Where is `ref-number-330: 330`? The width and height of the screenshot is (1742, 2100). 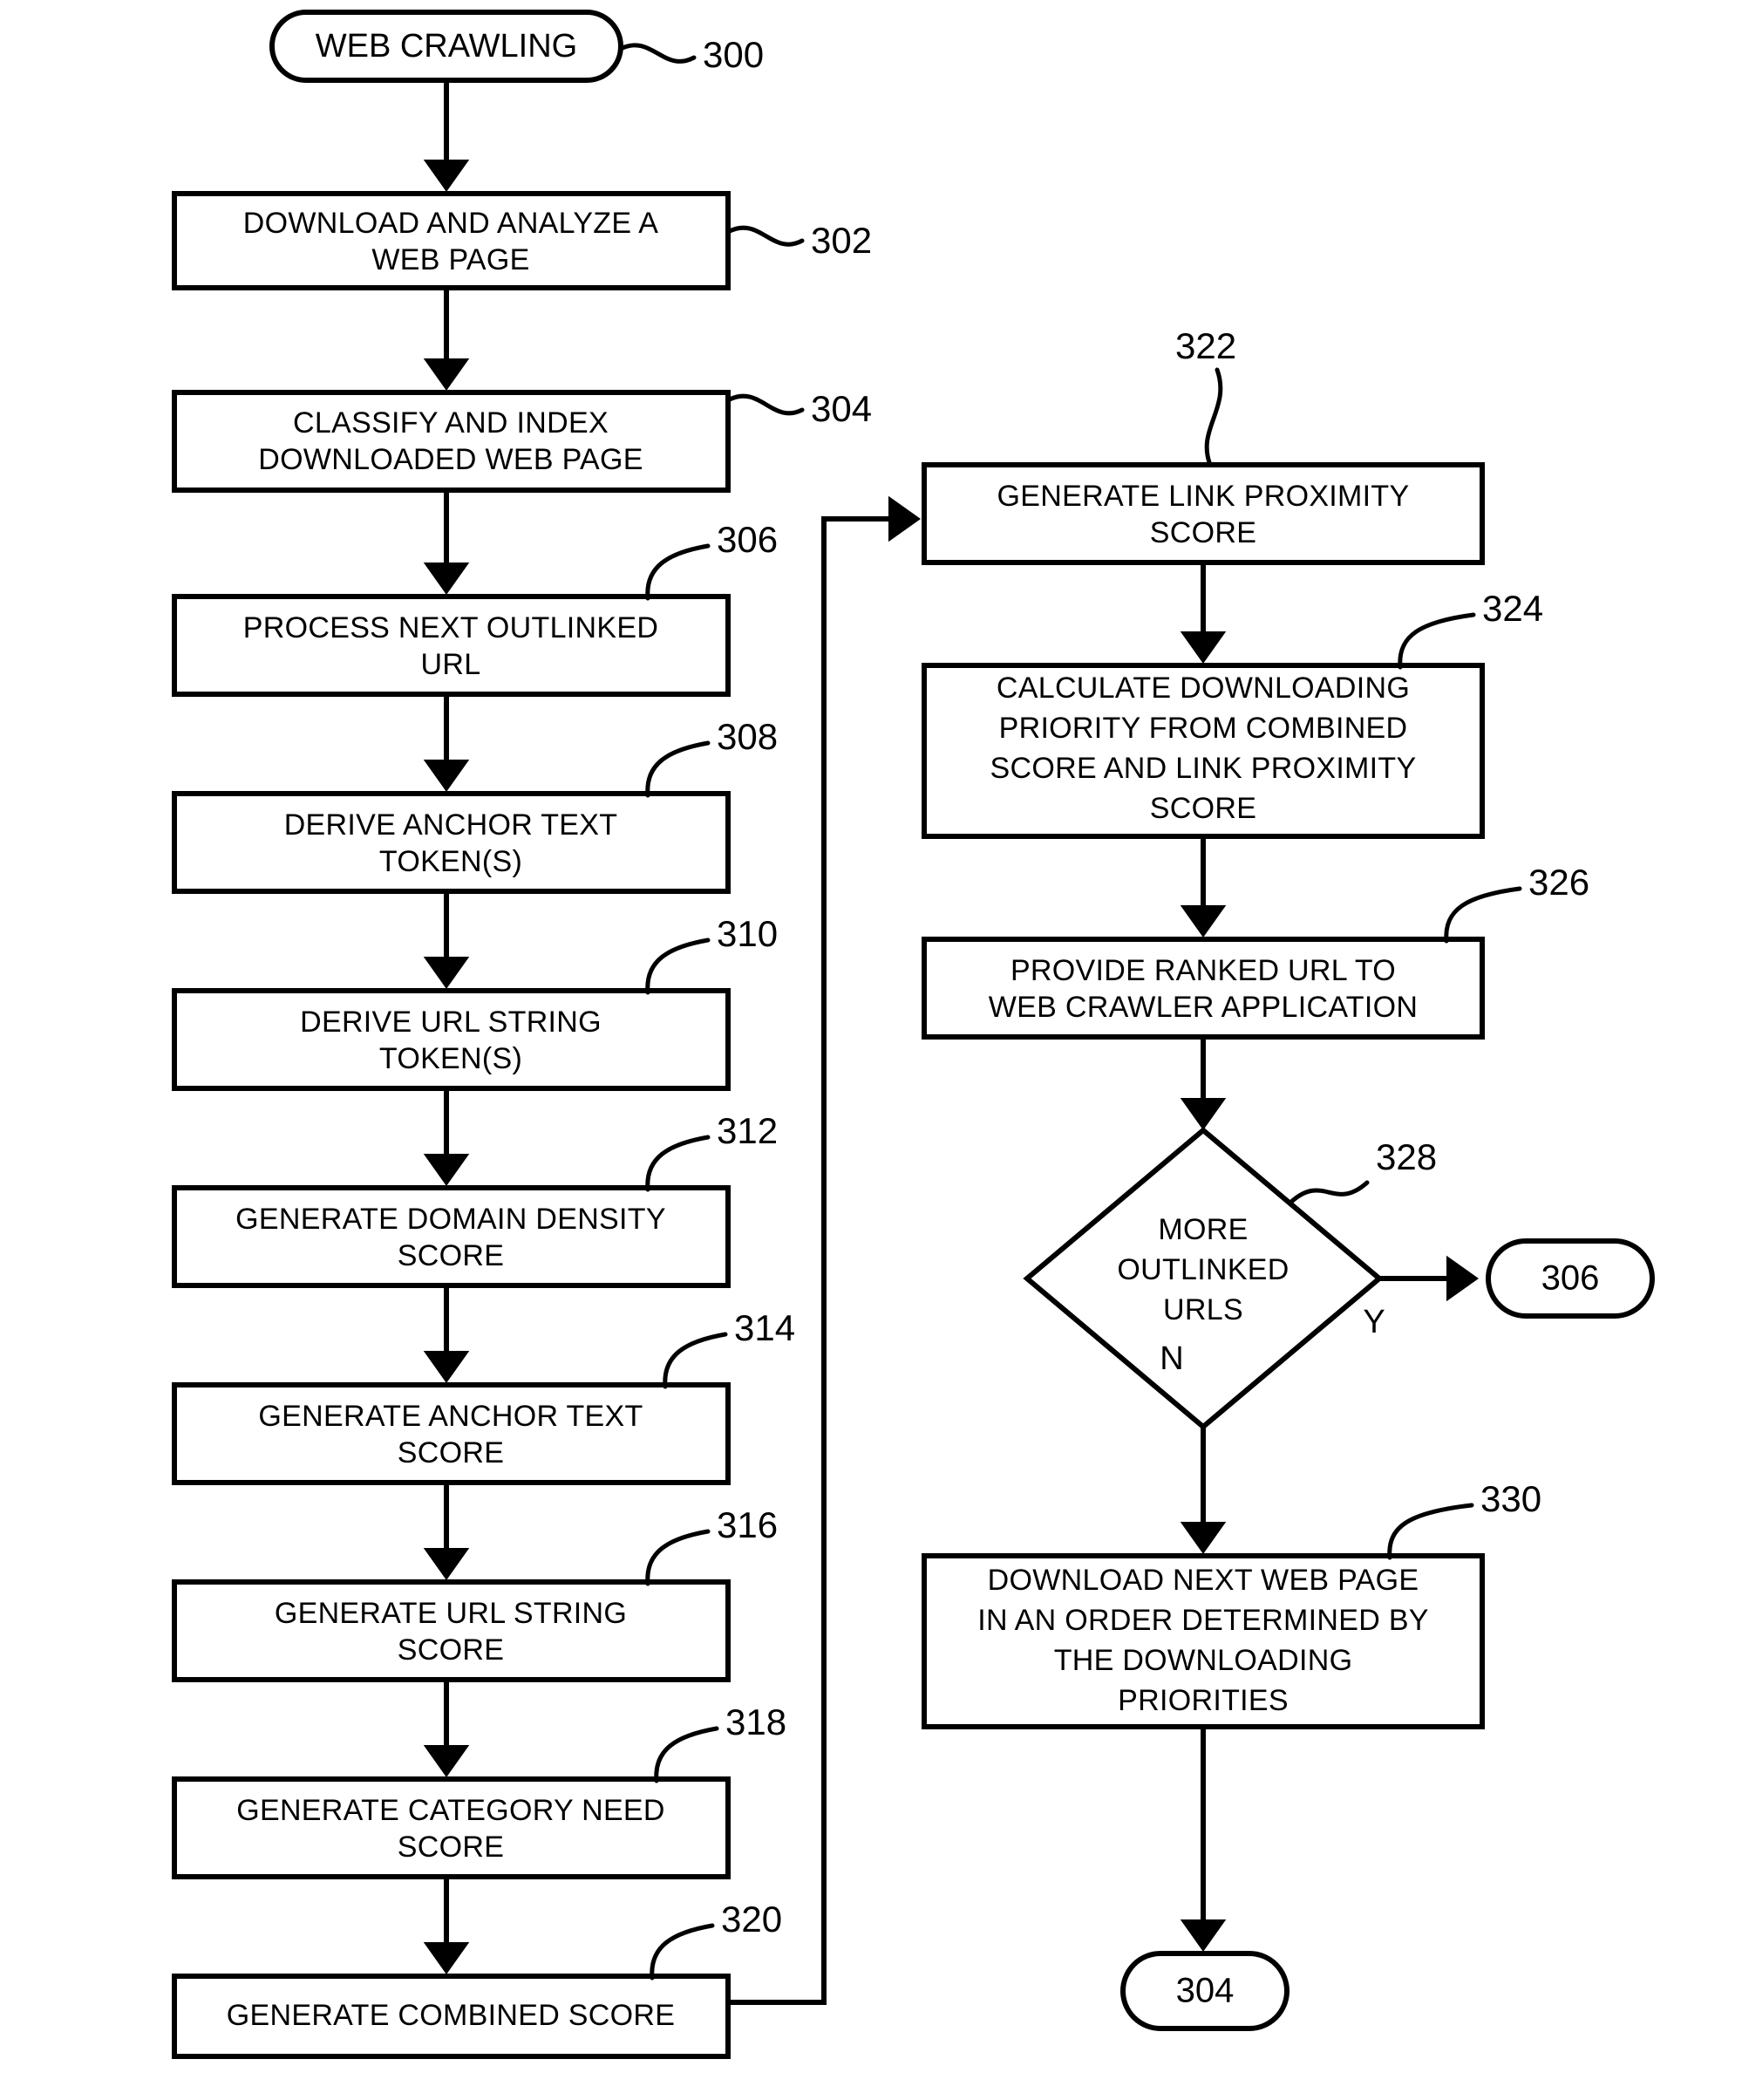 ref-number-330: 330 is located at coordinates (1510, 1498).